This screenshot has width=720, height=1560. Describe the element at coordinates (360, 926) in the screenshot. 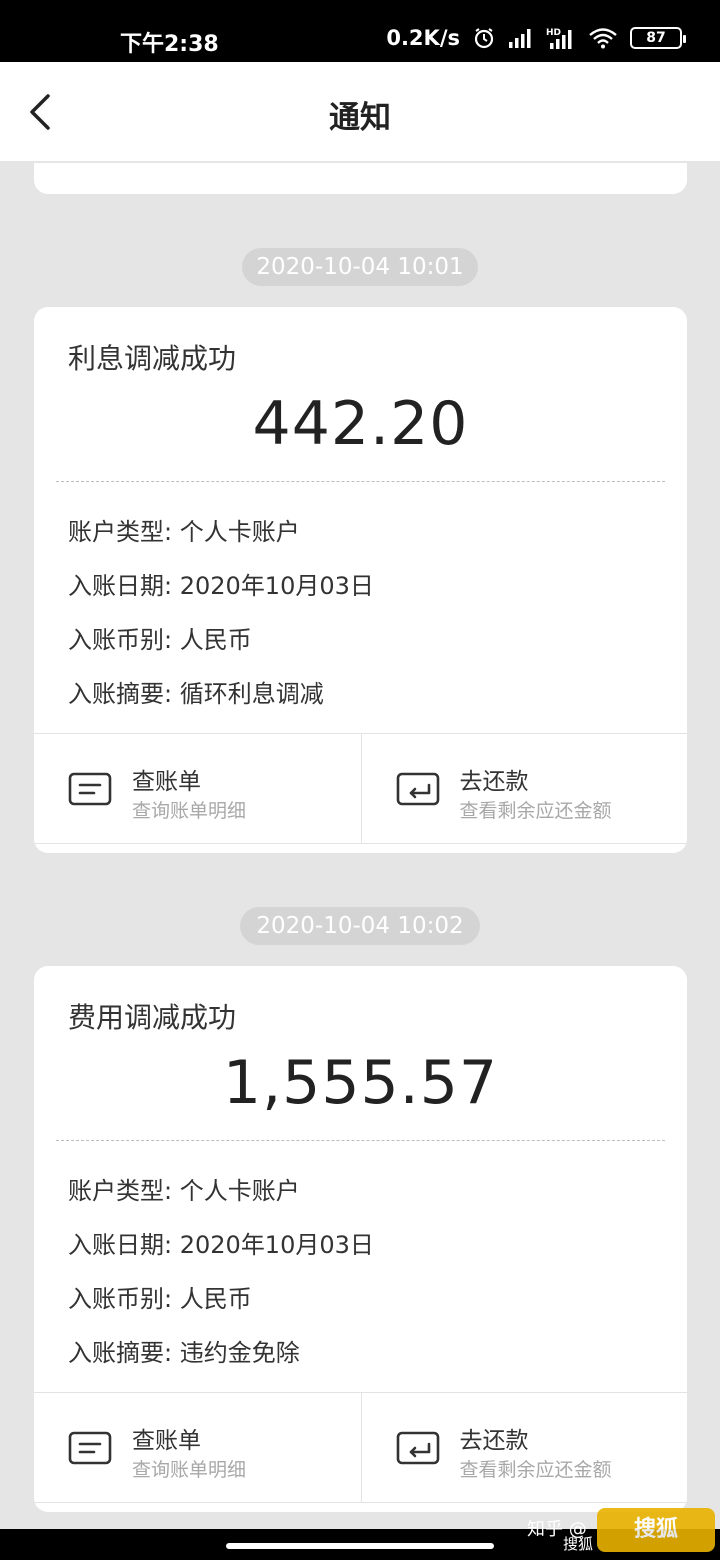

I see `timestamp-badge: 2020-10-04 10:02` at that location.